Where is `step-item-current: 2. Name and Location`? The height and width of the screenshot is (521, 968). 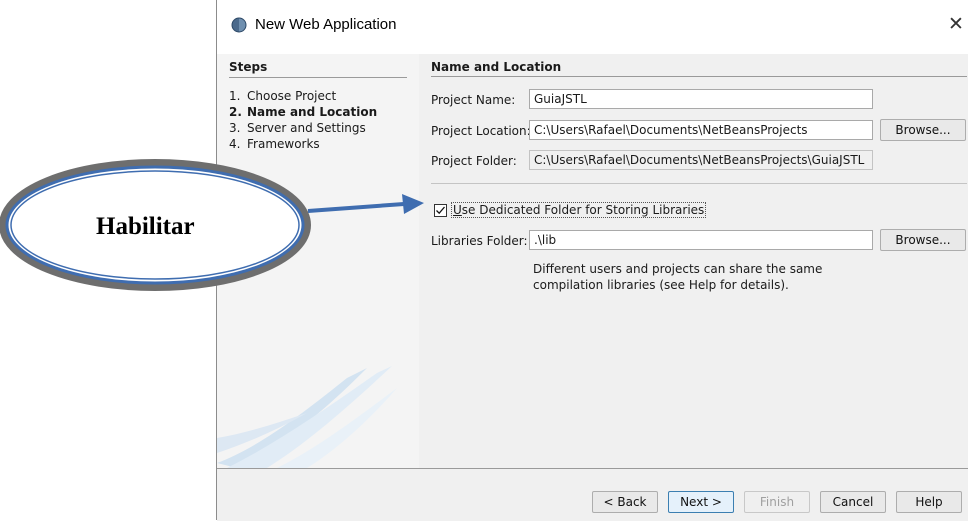
step-item-current: 2. Name and Location is located at coordinates (303, 112).